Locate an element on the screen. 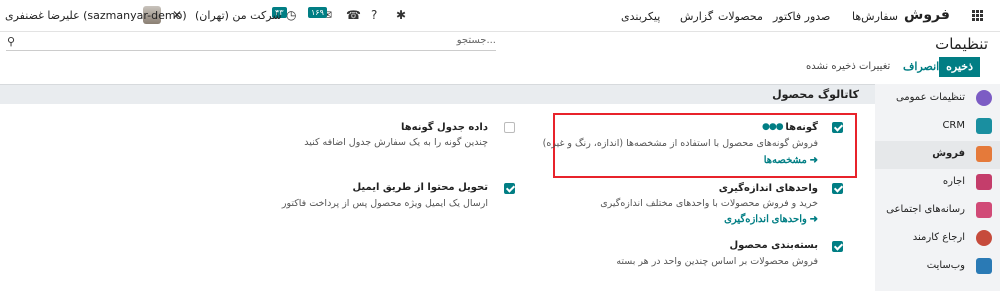 The width and height of the screenshot is (1000, 291). search-underline is located at coordinates (251, 50).